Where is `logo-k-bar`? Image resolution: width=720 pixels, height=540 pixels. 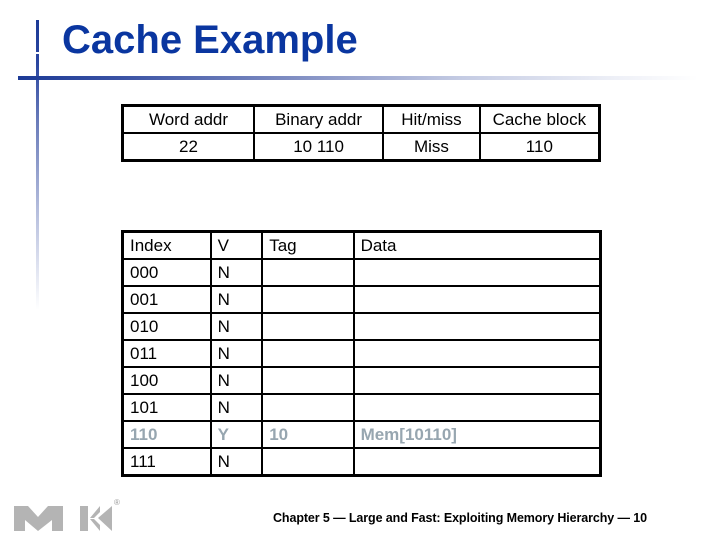
logo-k-bar is located at coordinates (84, 518).